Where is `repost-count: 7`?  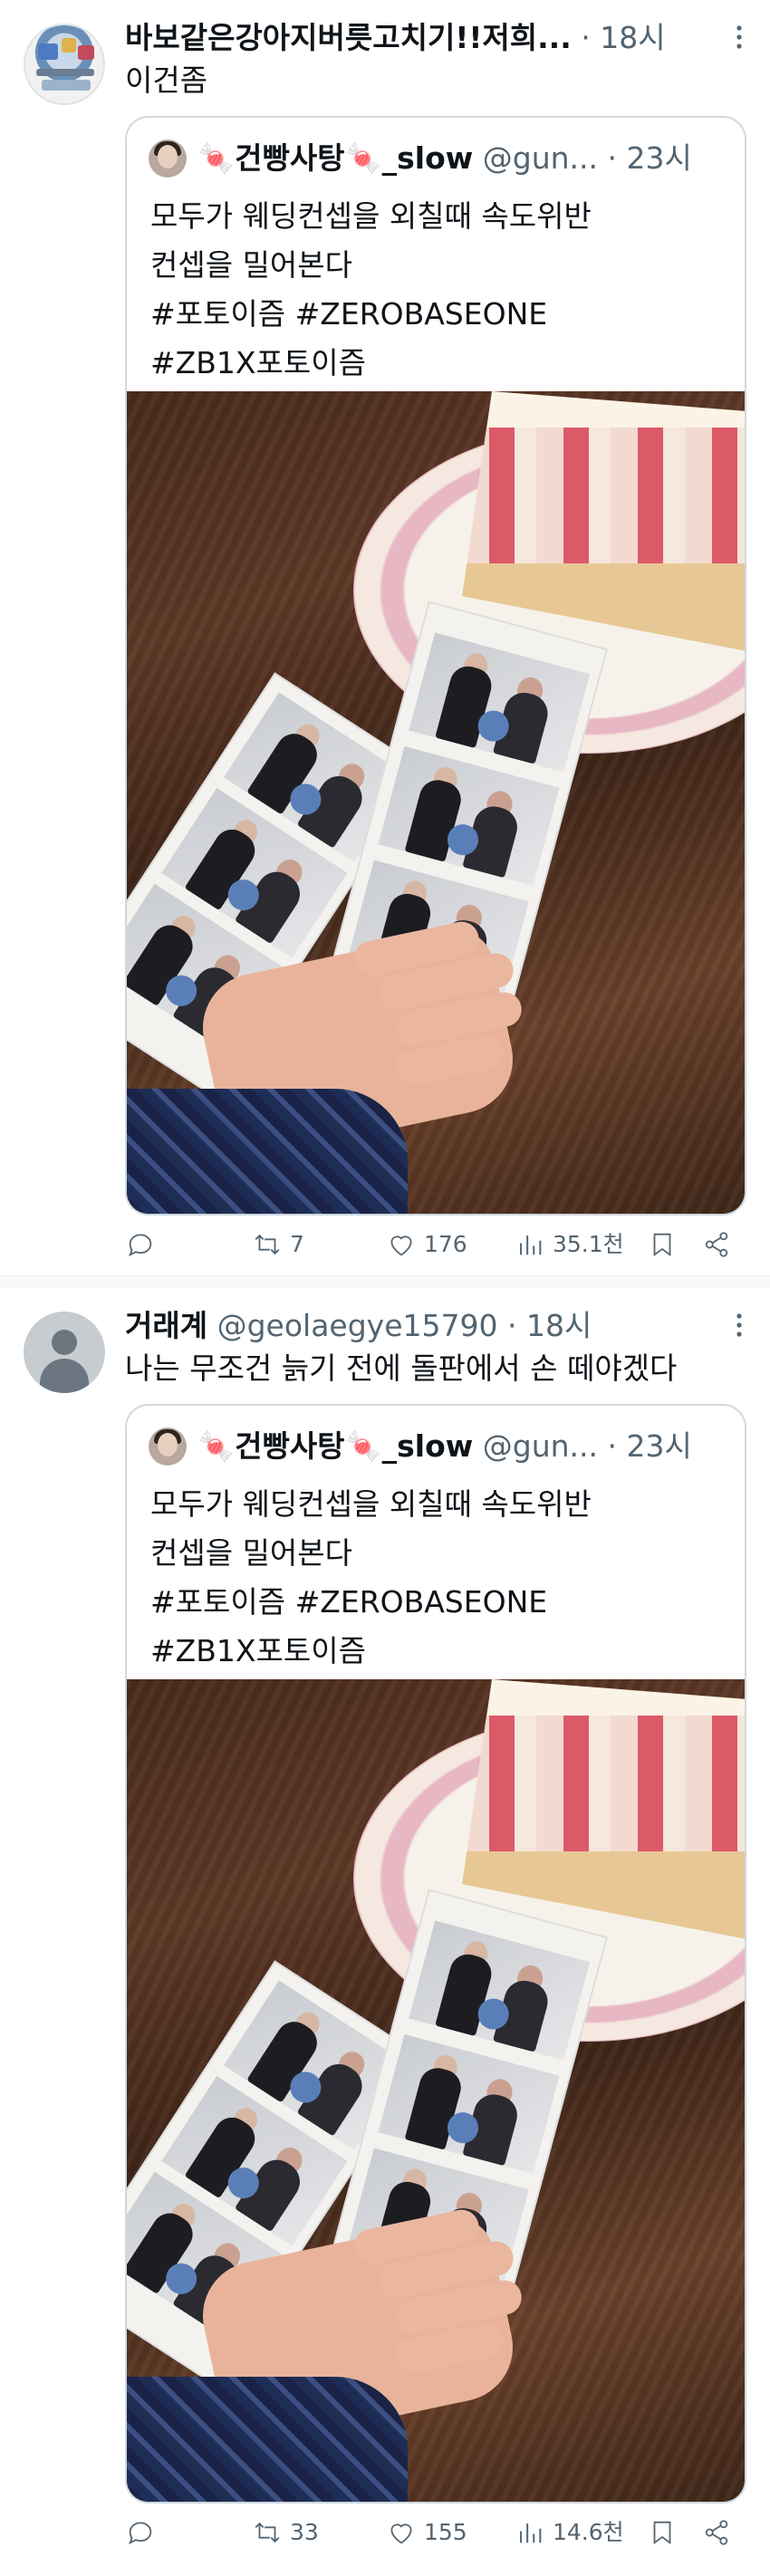 repost-count: 7 is located at coordinates (297, 1244).